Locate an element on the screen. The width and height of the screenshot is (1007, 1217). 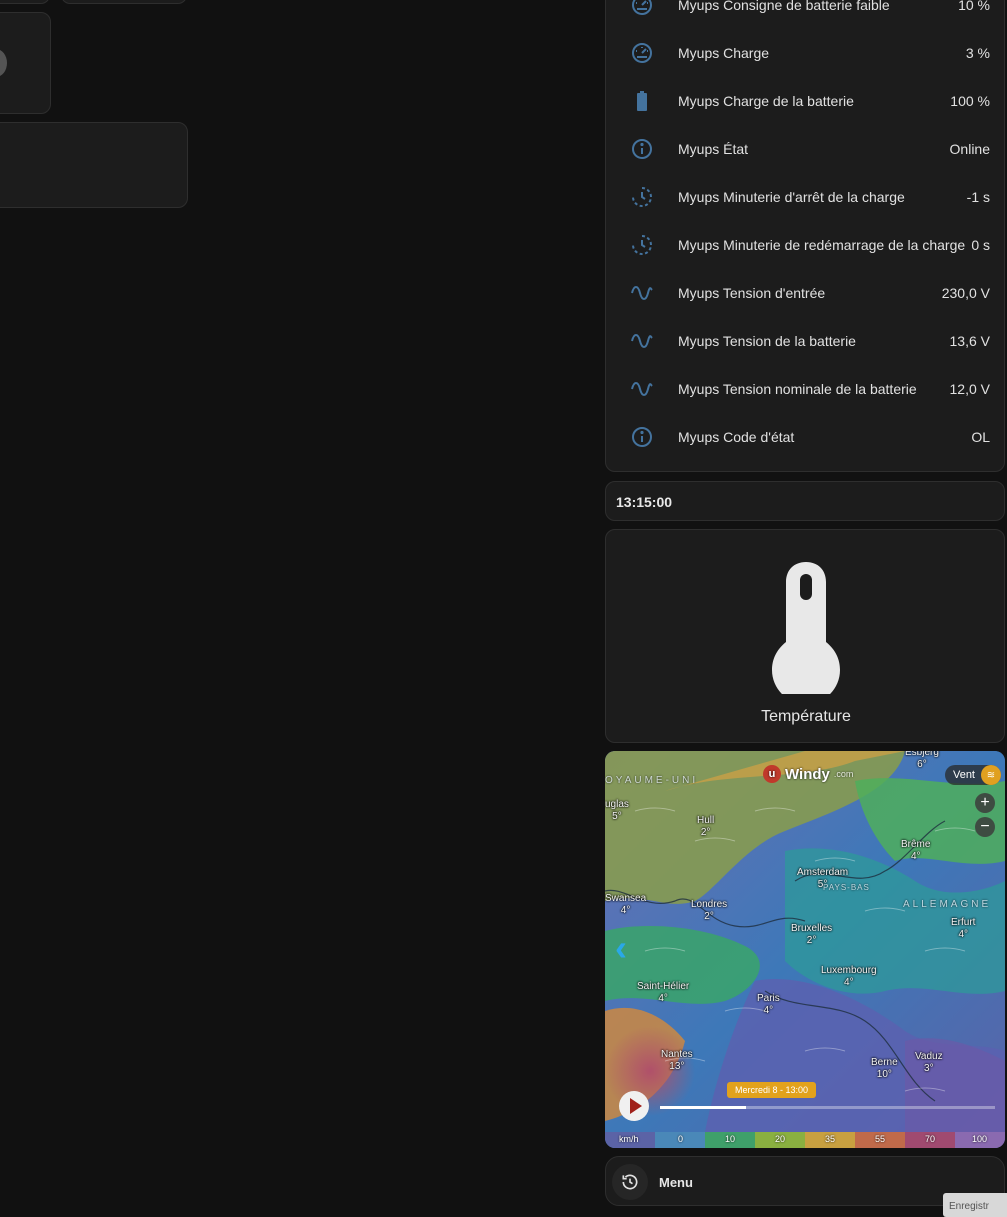
city-name: Nantes is located at coordinates (677, 1054).